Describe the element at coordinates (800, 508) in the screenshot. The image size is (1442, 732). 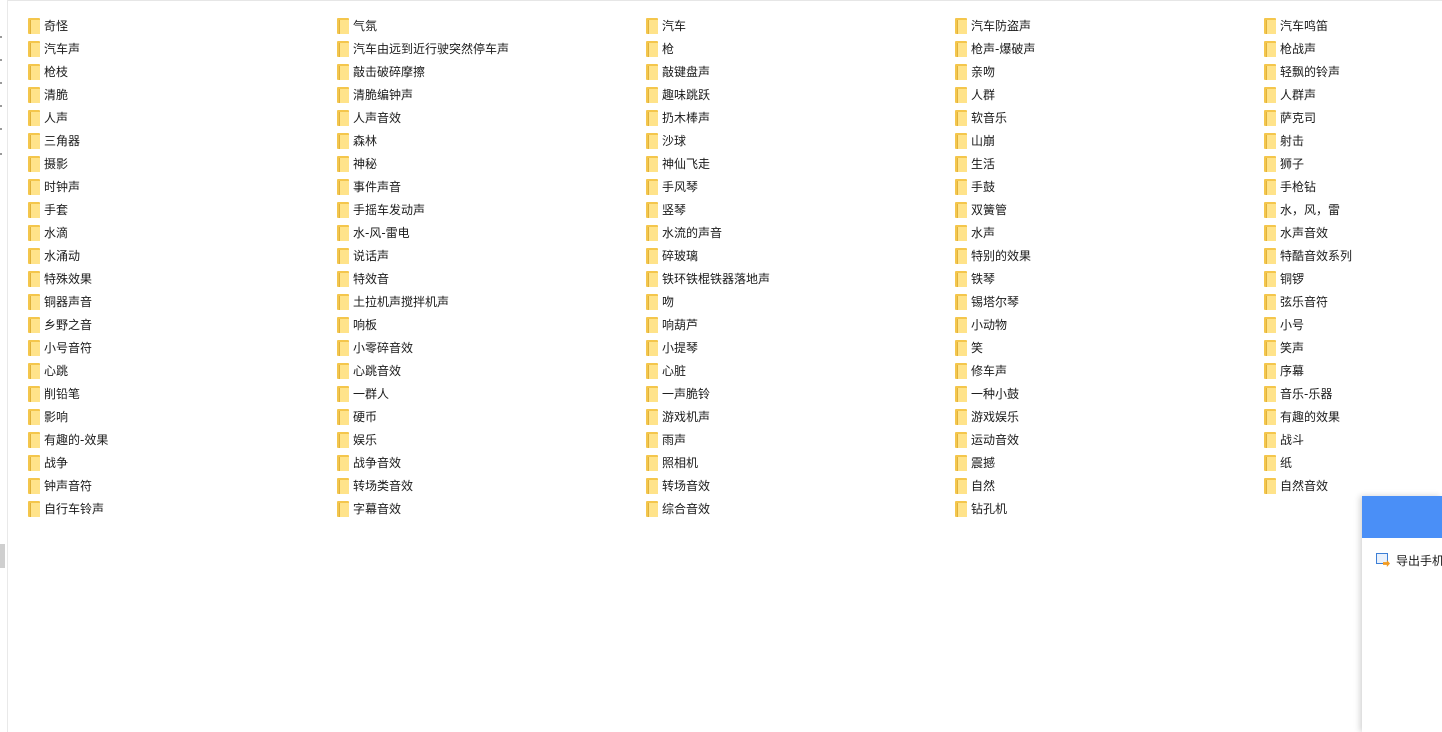
I see `folder-item: 综合音效` at that location.